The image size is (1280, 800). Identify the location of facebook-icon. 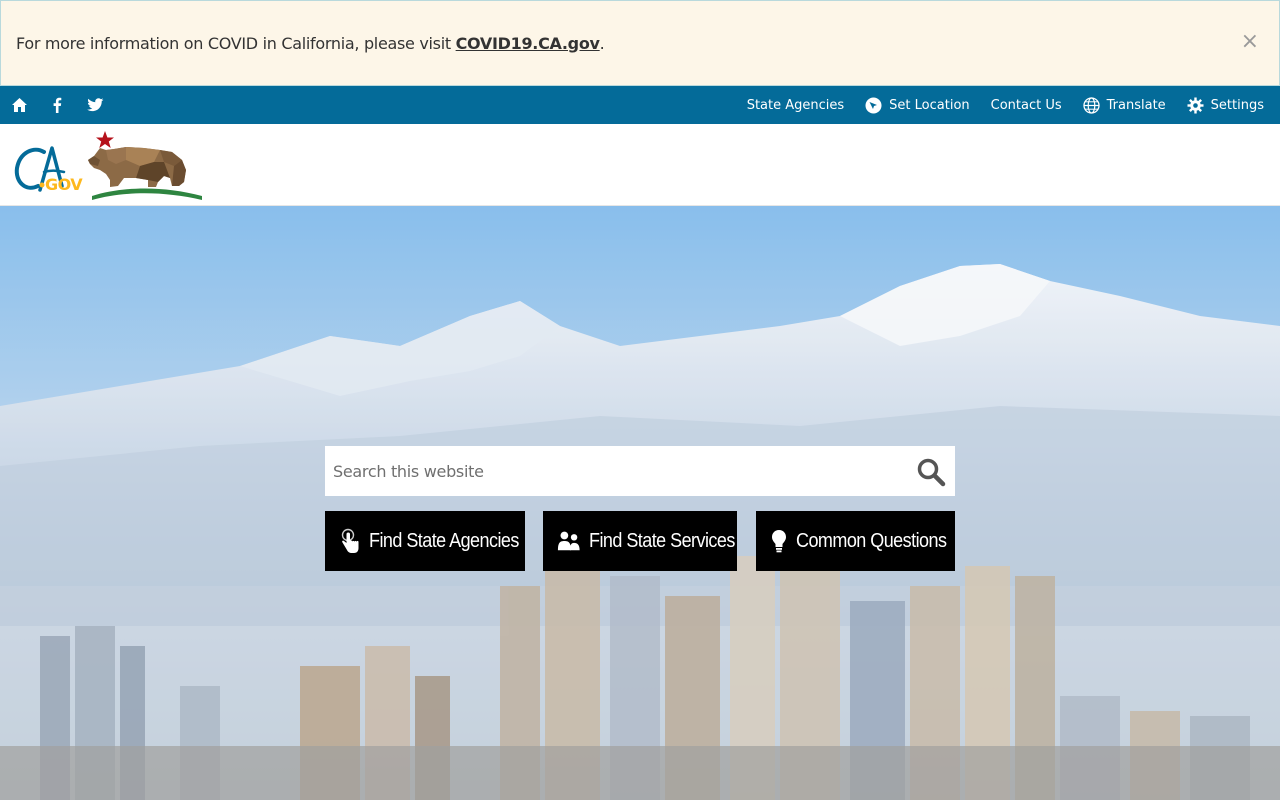
(57, 105).